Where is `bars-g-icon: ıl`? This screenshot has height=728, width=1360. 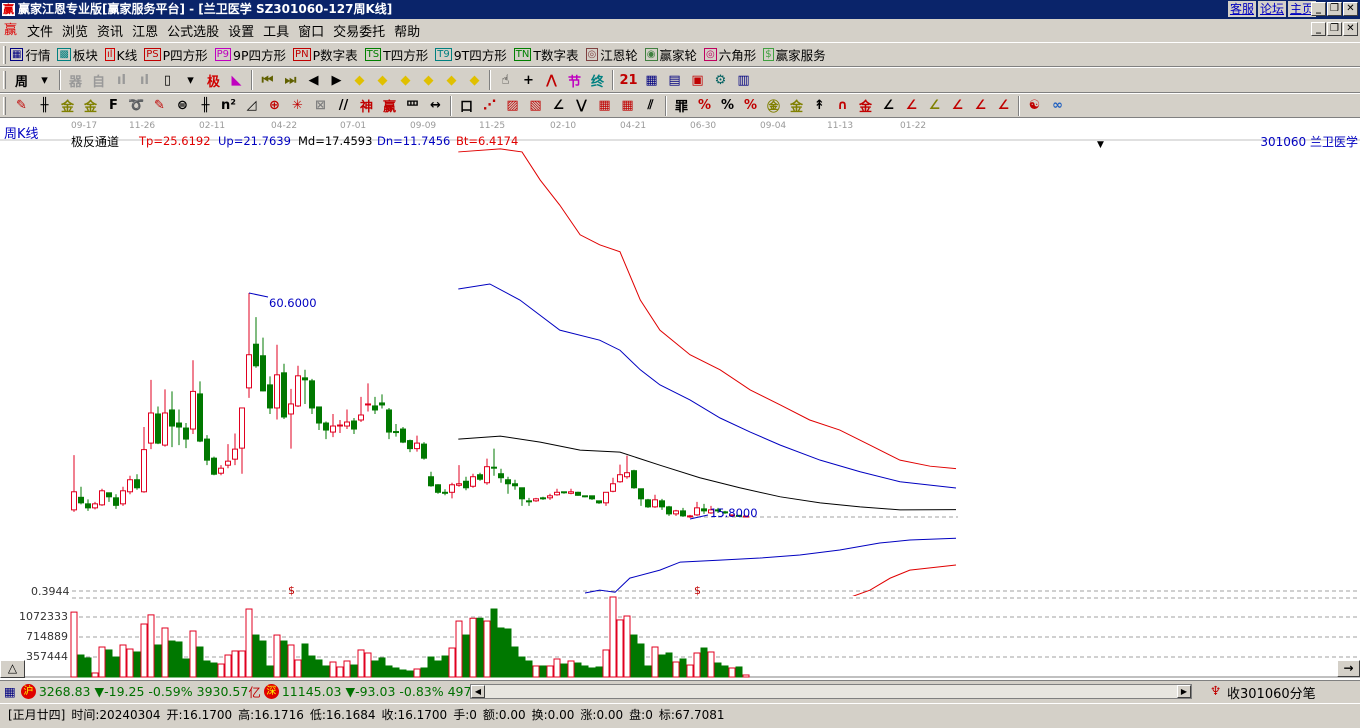 bars-g-icon: ıl is located at coordinates (144, 80).